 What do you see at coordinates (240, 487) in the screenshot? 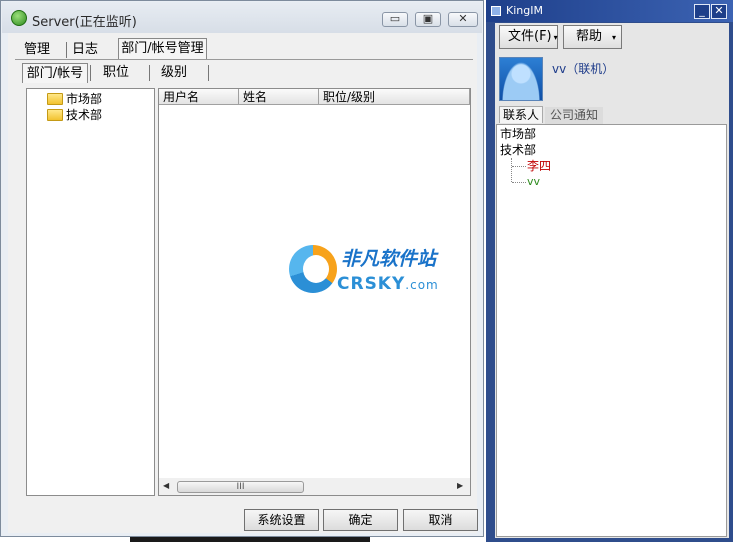
I see `scroll-thumb: III` at bounding box center [240, 487].